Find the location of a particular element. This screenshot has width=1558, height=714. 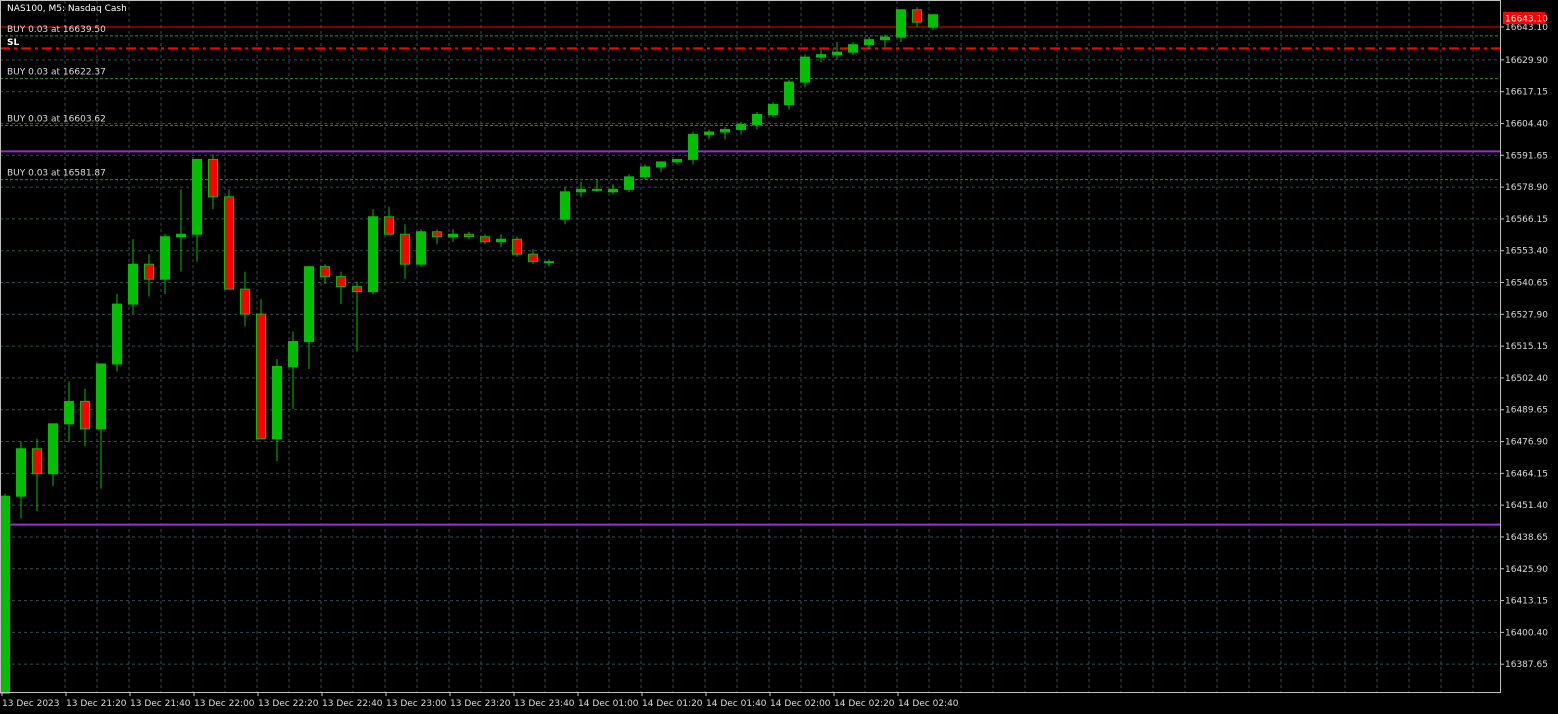

y-tick-label: 16464.15 is located at coordinates (1526, 474).